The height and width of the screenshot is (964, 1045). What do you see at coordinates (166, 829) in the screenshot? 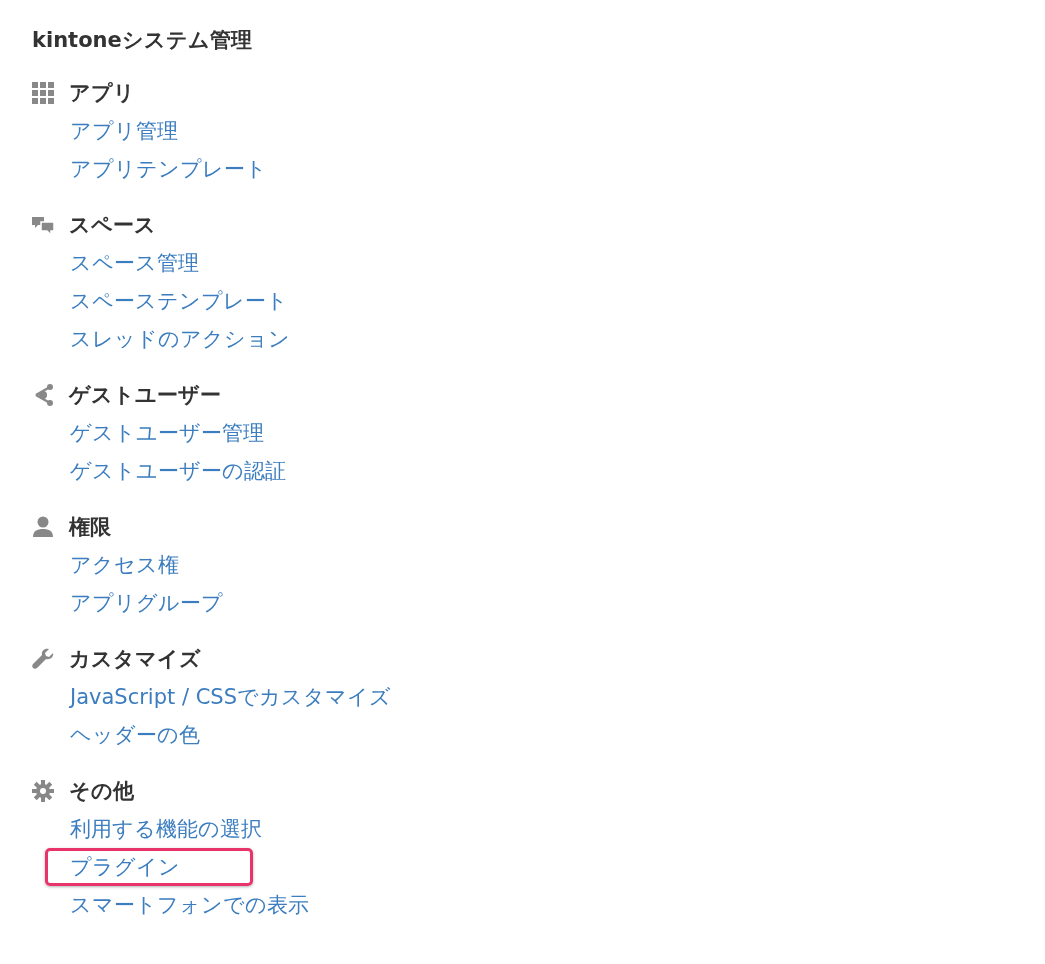
I see `menu-link: 利用する機能の選択` at bounding box center [166, 829].